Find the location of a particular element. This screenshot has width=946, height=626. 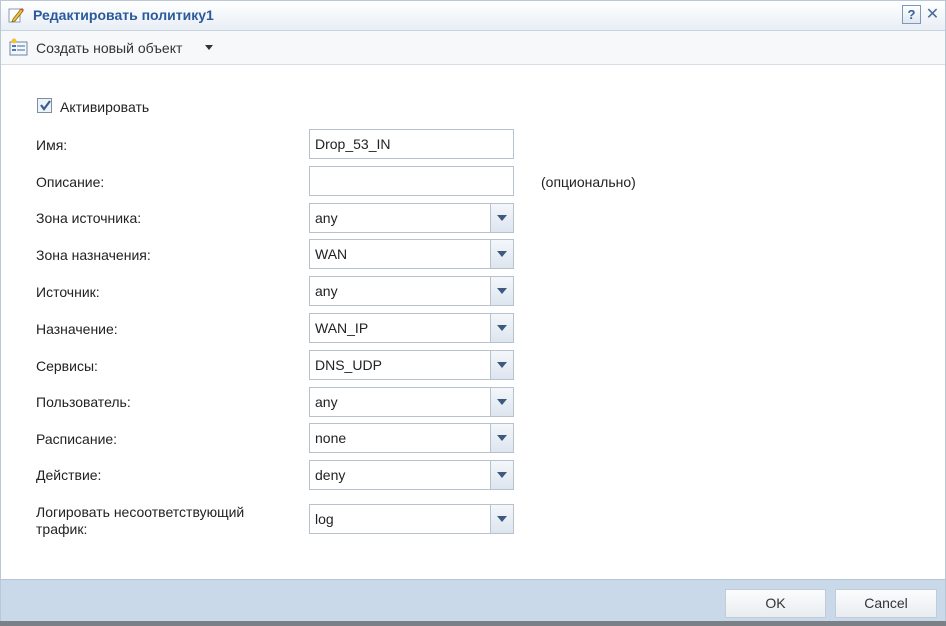

schedule-select: none is located at coordinates (411, 438).